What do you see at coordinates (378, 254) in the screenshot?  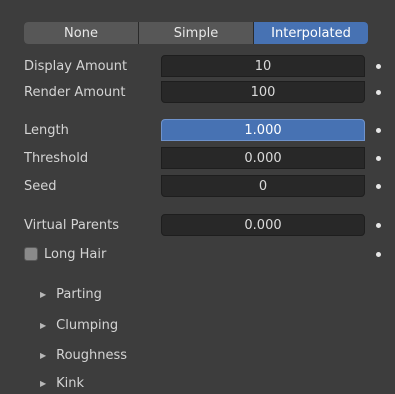 I see `long-hair-keyframe-dot` at bounding box center [378, 254].